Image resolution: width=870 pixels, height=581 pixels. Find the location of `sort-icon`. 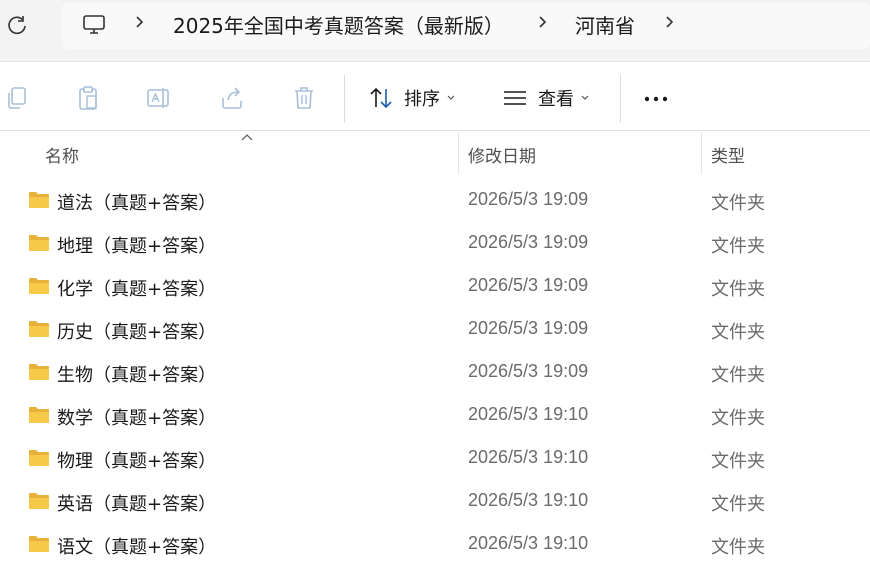

sort-icon is located at coordinates (381, 98).